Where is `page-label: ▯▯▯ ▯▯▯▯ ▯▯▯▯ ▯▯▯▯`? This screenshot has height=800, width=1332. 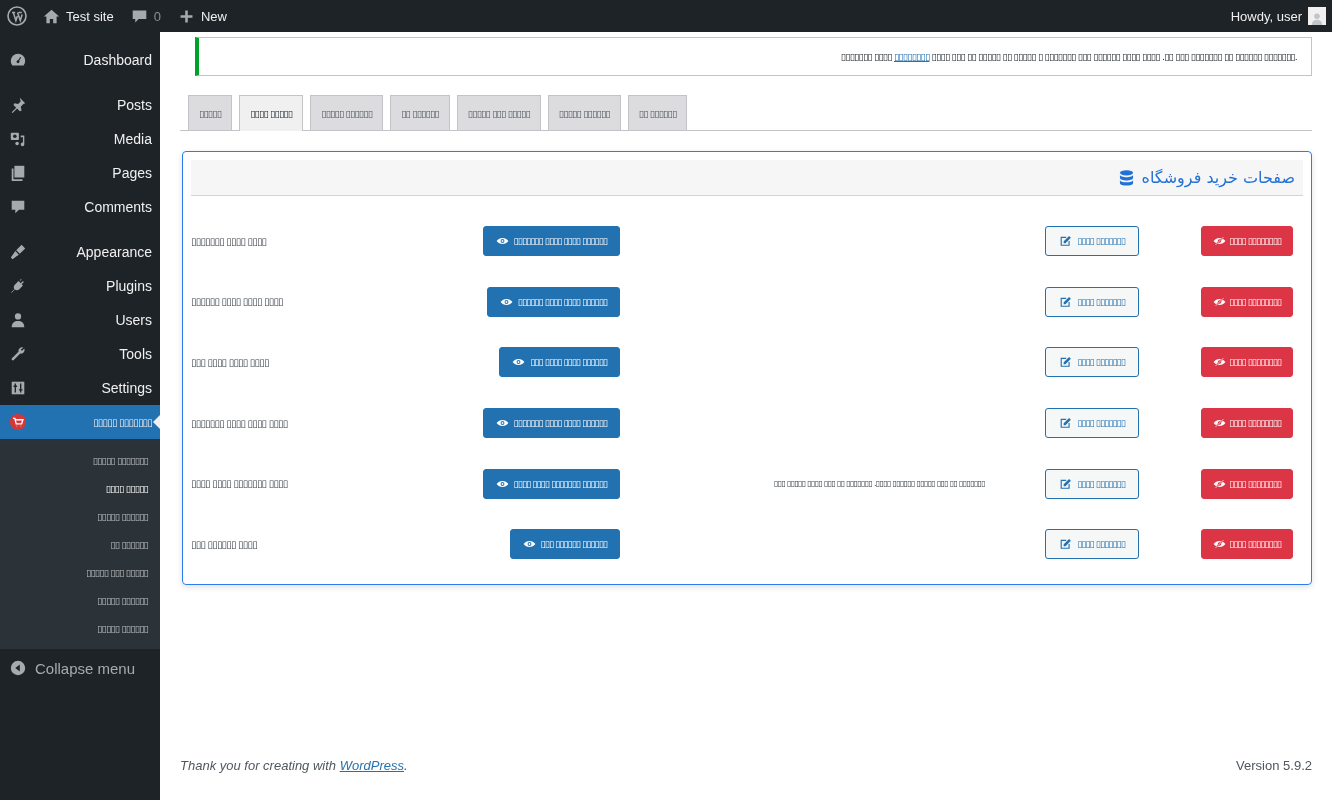
page-label: ▯▯▯ ▯▯▯▯ ▯▯▯▯ ▯▯▯▯ is located at coordinates (230, 362).